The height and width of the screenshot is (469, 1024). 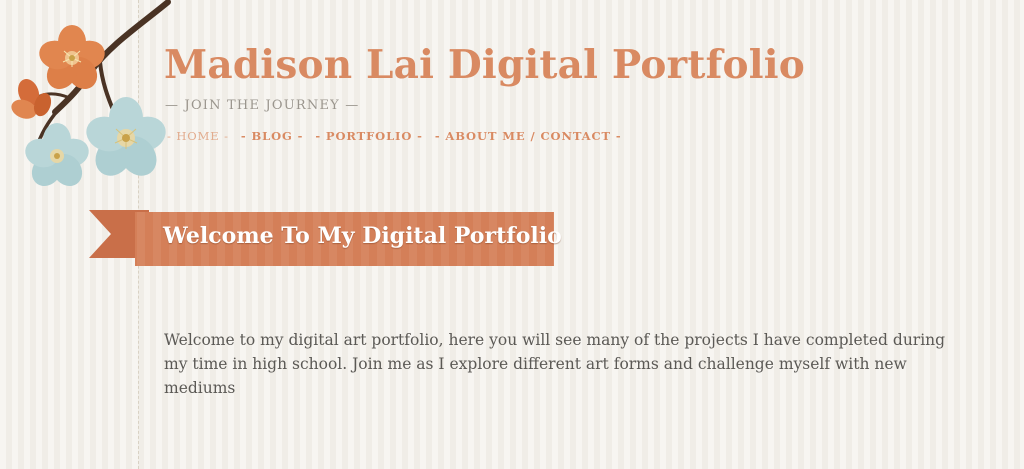 I want to click on site-tagline: — JOIN THE JOURNEY —, so click(x=262, y=105).